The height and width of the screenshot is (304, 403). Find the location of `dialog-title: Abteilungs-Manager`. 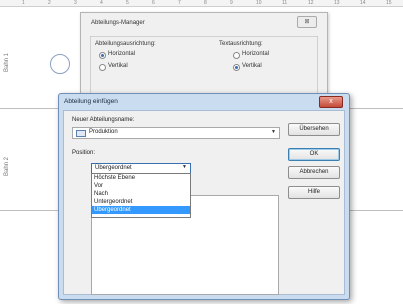

dialog-title: Abteilungs-Manager is located at coordinates (118, 23).